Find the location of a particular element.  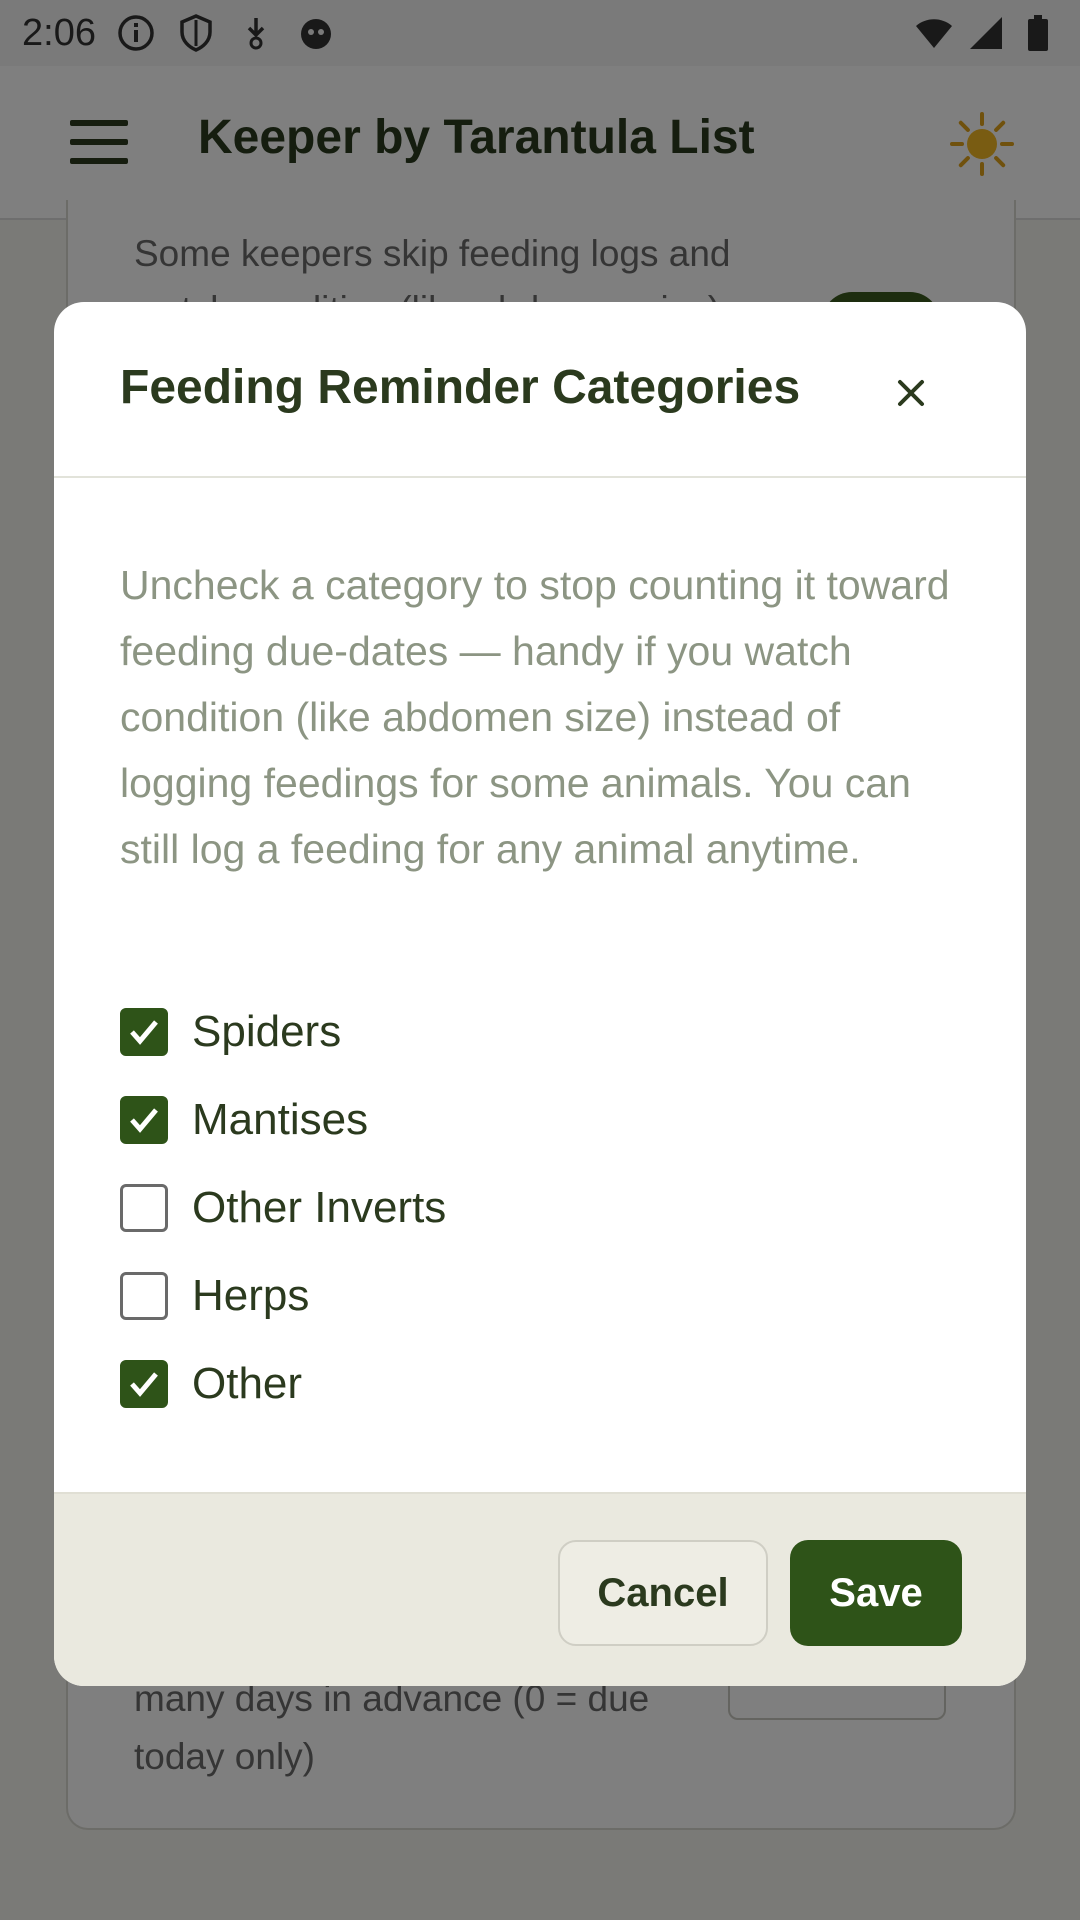

category-mantises: Mantises is located at coordinates (283, 1120).